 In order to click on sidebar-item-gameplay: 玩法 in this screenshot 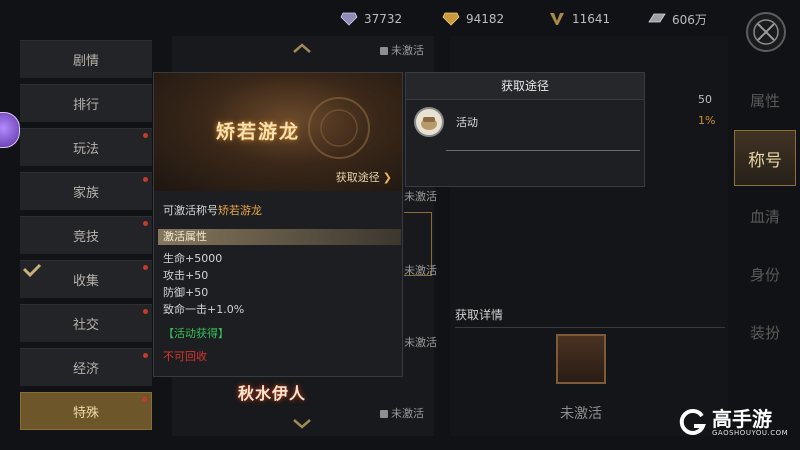, I will do `click(86, 147)`.